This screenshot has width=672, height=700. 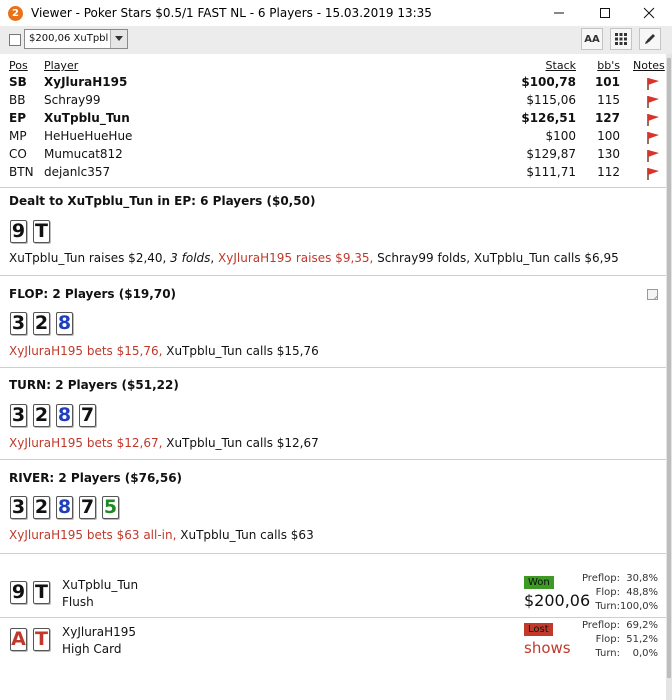 I want to click on row-pos: EP, so click(x=17, y=118).